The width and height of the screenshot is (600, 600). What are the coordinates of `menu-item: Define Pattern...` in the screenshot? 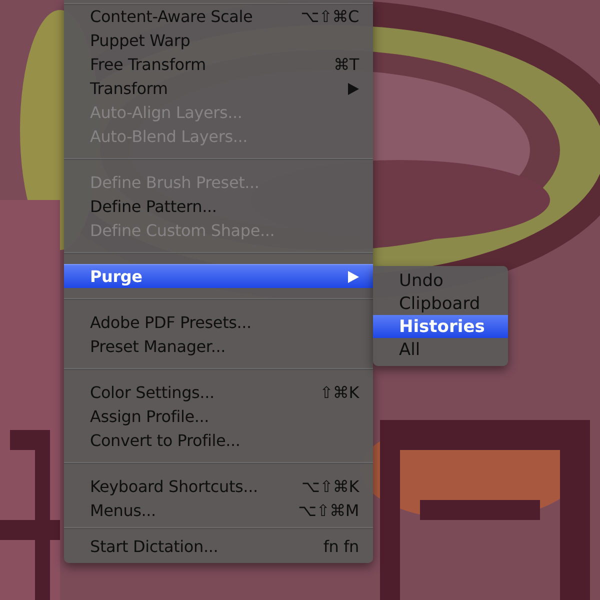 It's located at (218, 206).